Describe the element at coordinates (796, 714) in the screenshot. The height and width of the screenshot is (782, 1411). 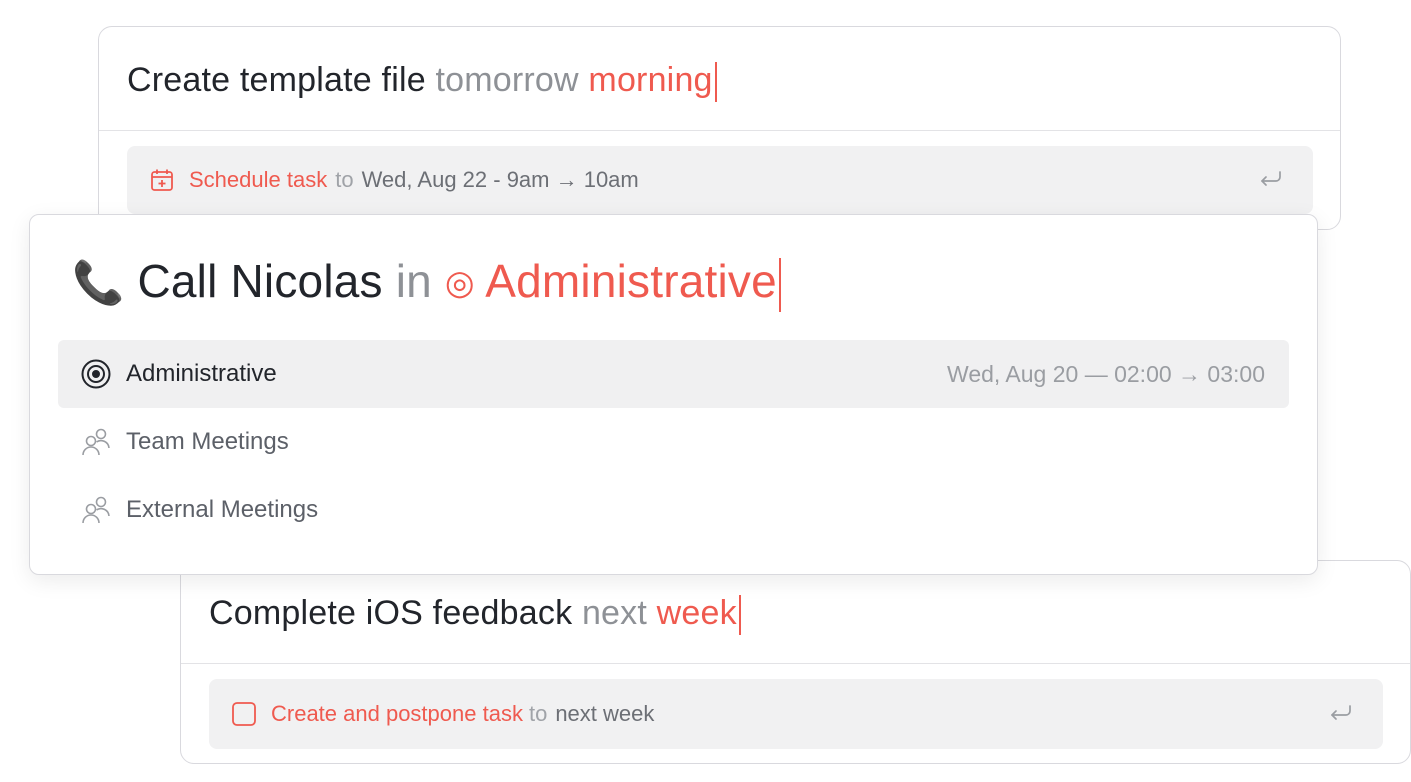
I see `postpone-task-suggestion: Create and postpone task to next week` at that location.